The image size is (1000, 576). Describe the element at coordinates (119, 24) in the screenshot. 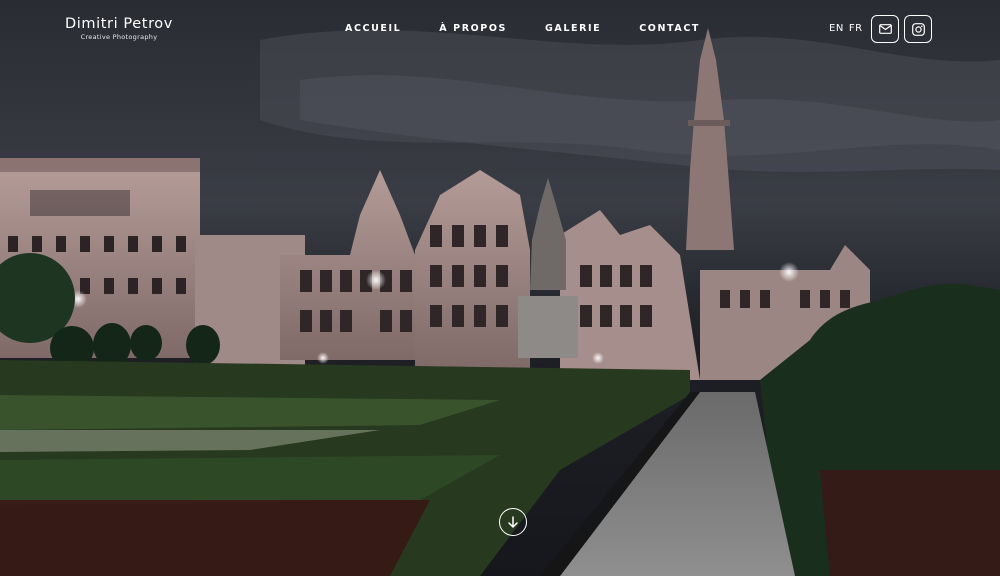

I see `brand-name: Dimitri Petrov` at that location.